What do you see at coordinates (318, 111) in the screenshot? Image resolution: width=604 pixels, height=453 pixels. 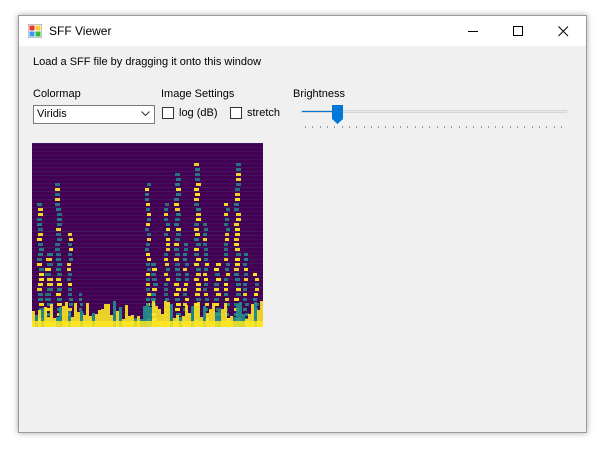 I see `brightness-slider-fill` at bounding box center [318, 111].